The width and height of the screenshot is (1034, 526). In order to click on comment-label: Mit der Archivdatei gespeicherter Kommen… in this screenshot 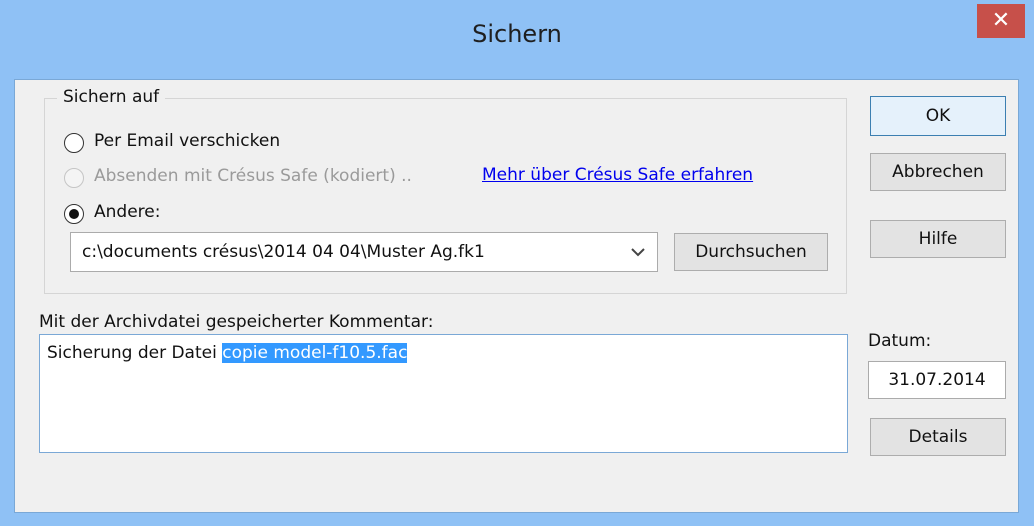, I will do `click(236, 322)`.